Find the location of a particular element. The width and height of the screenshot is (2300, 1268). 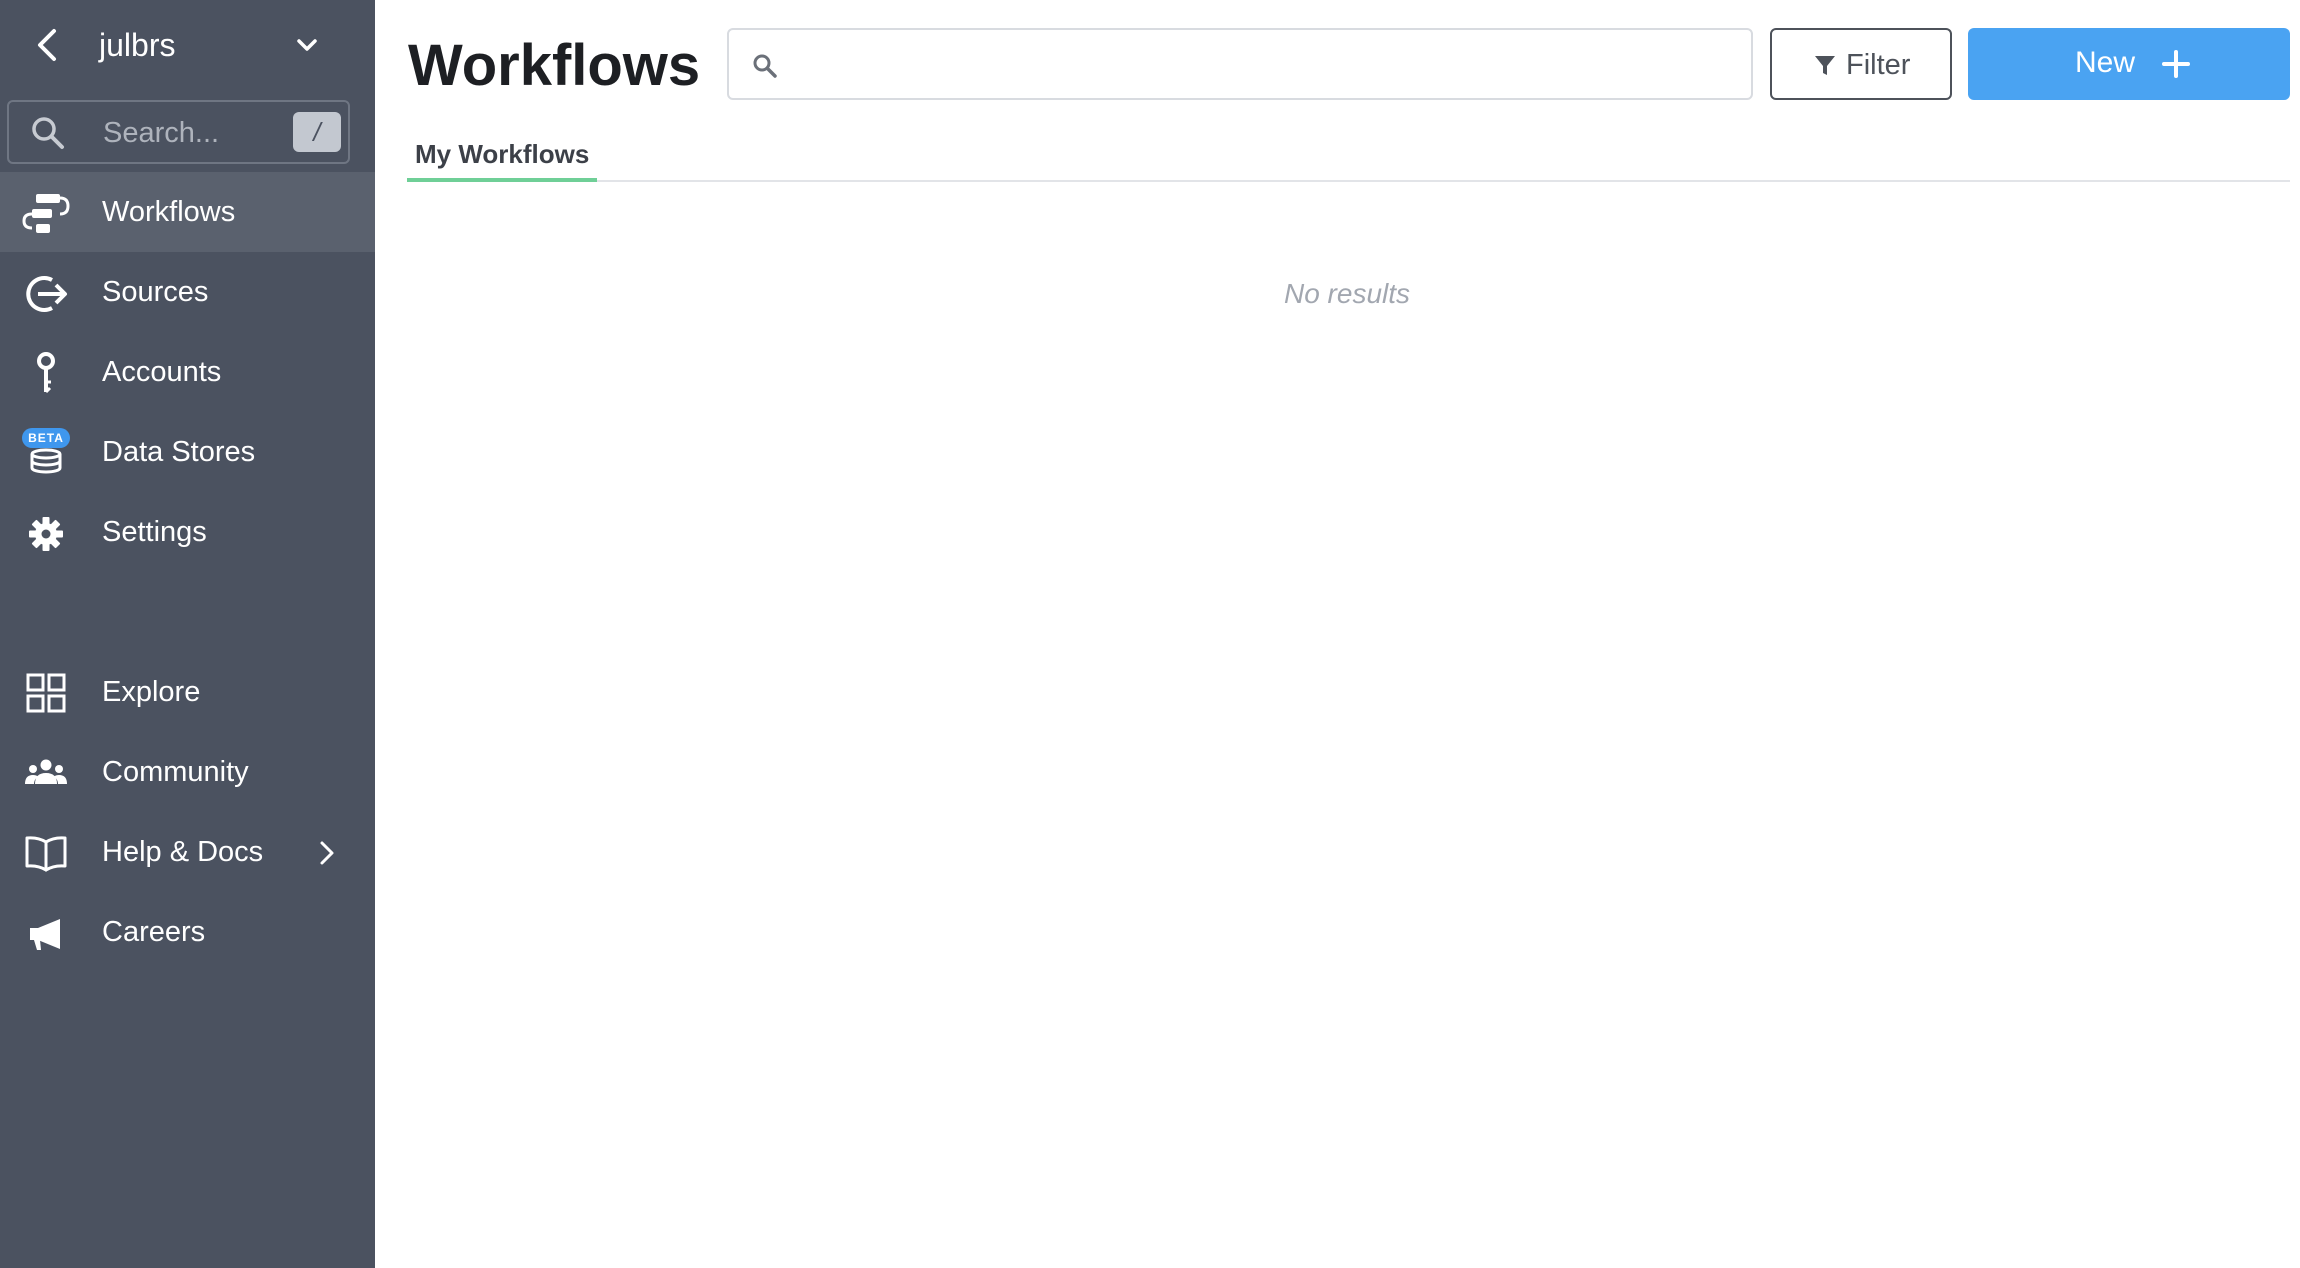

empty-state-message: No results is located at coordinates (1347, 293).